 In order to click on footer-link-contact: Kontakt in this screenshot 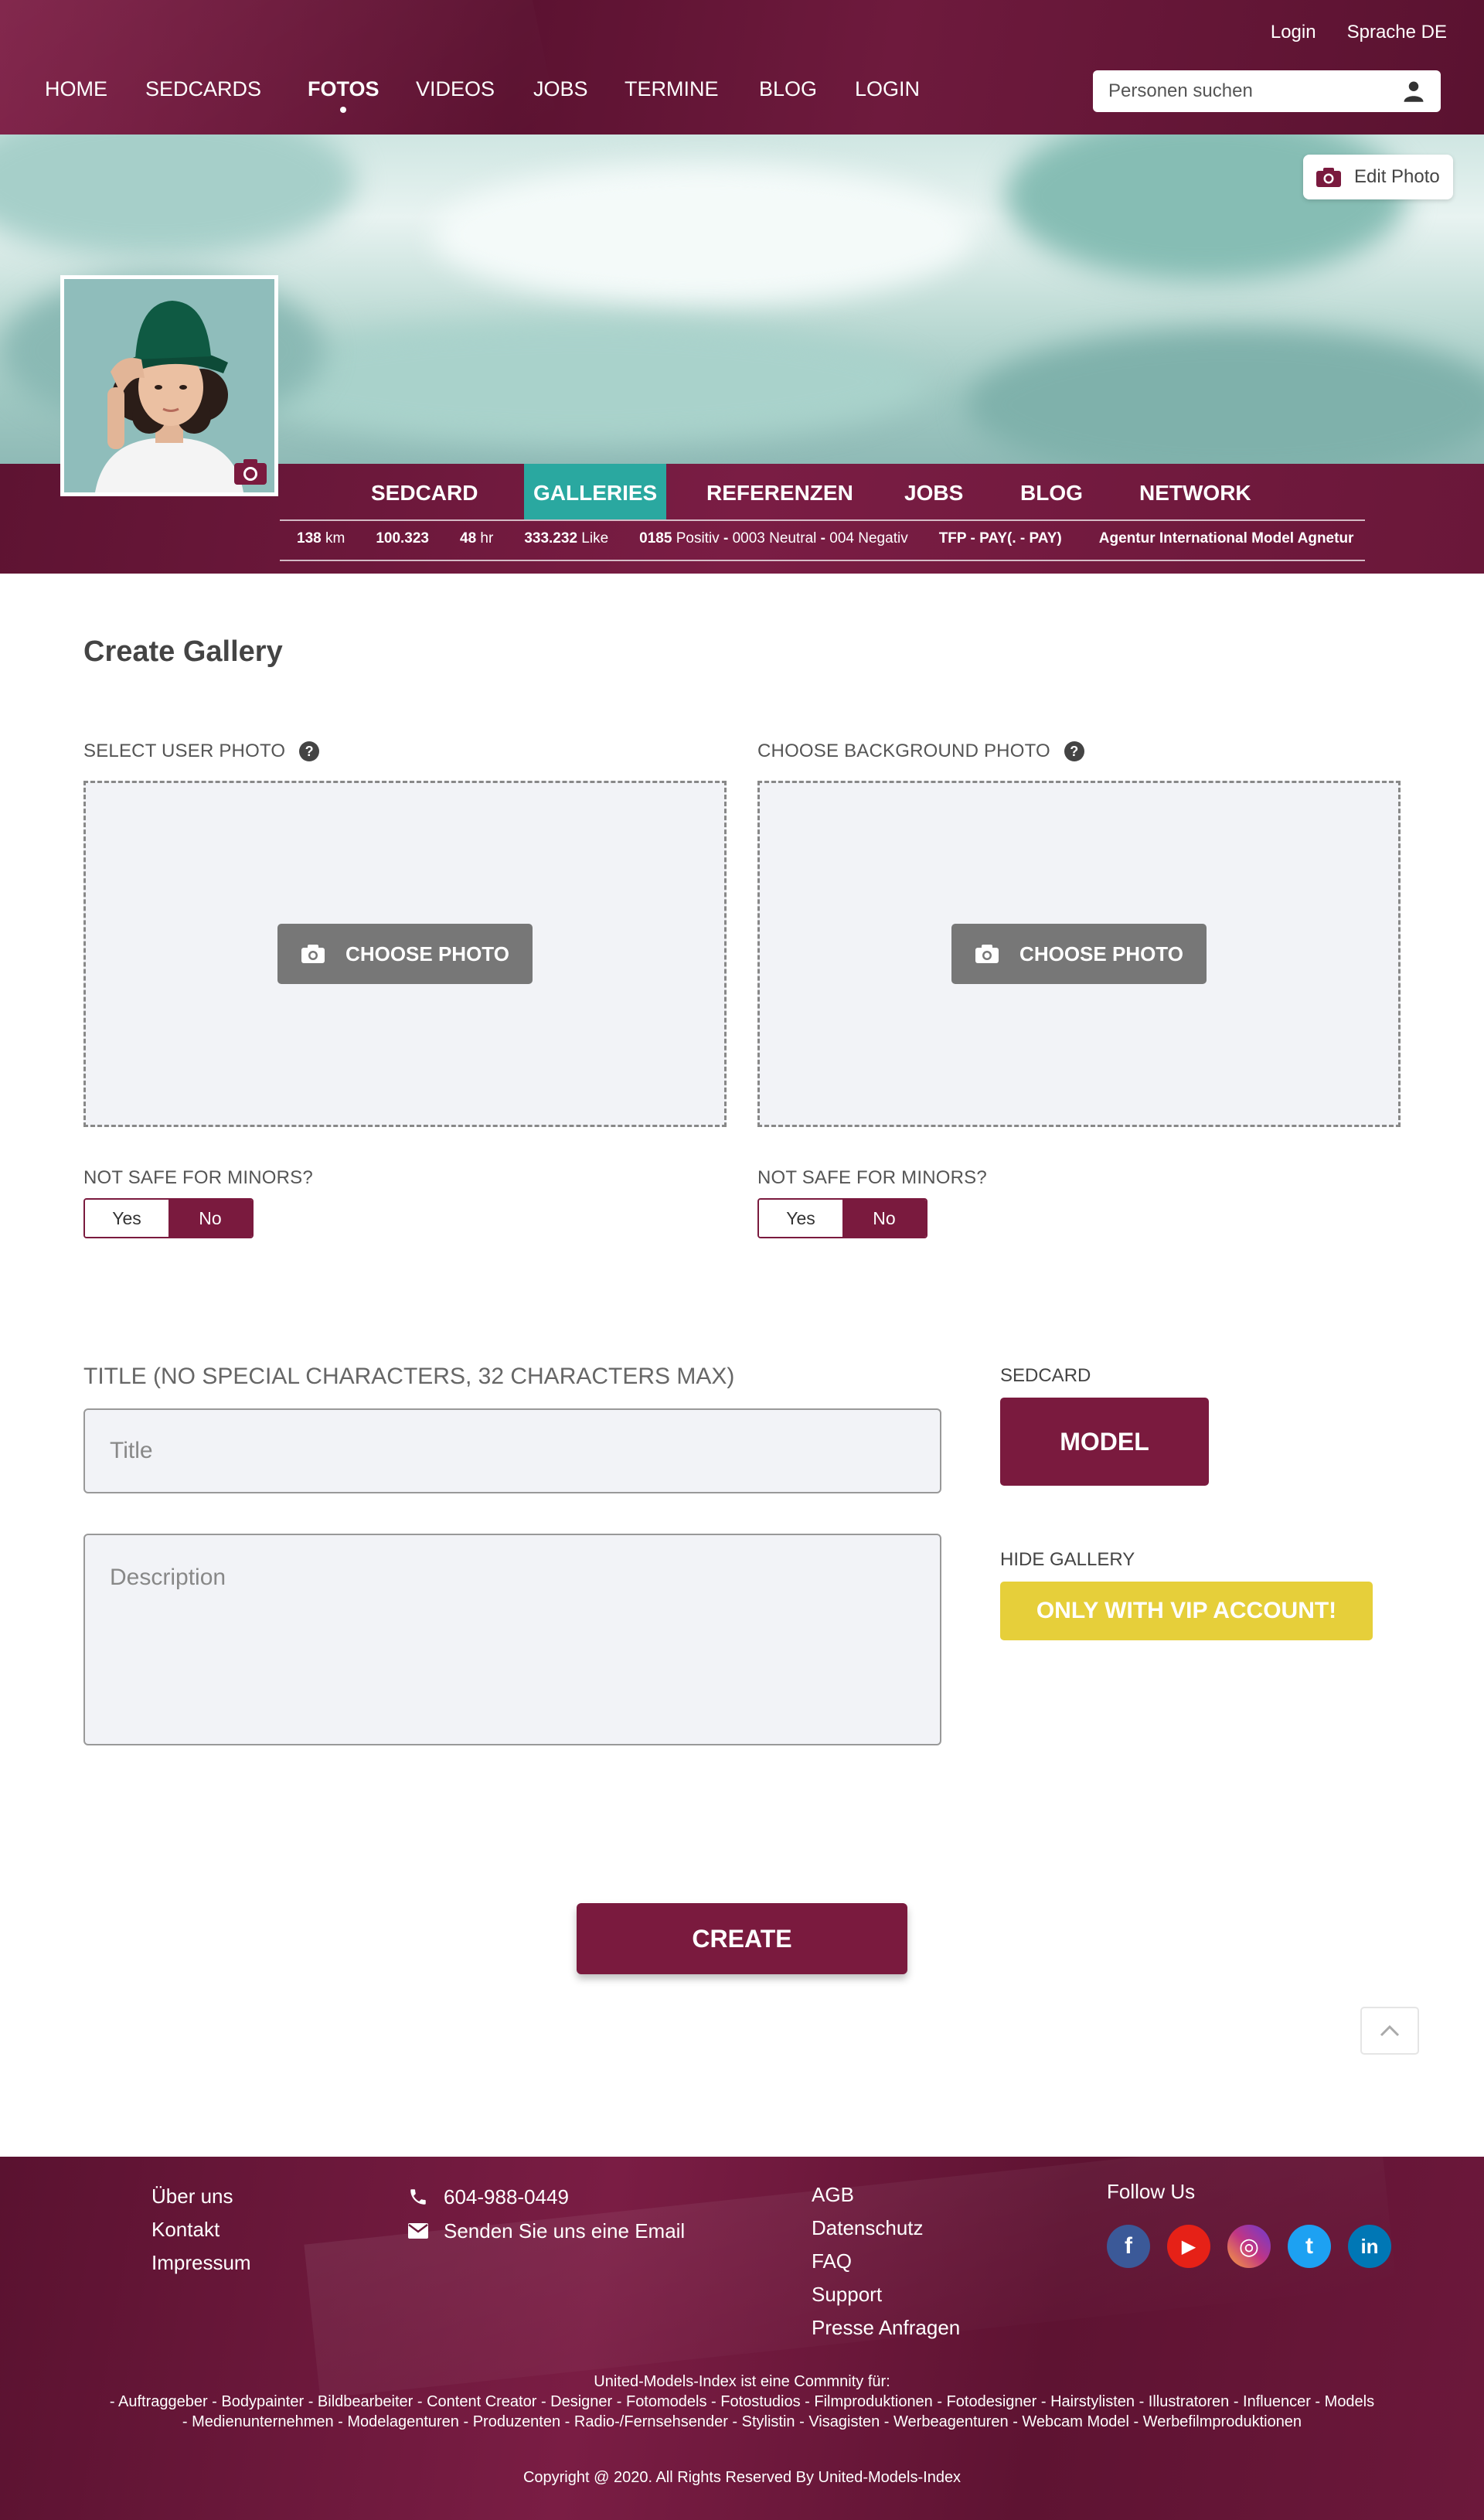, I will do `click(201, 2229)`.